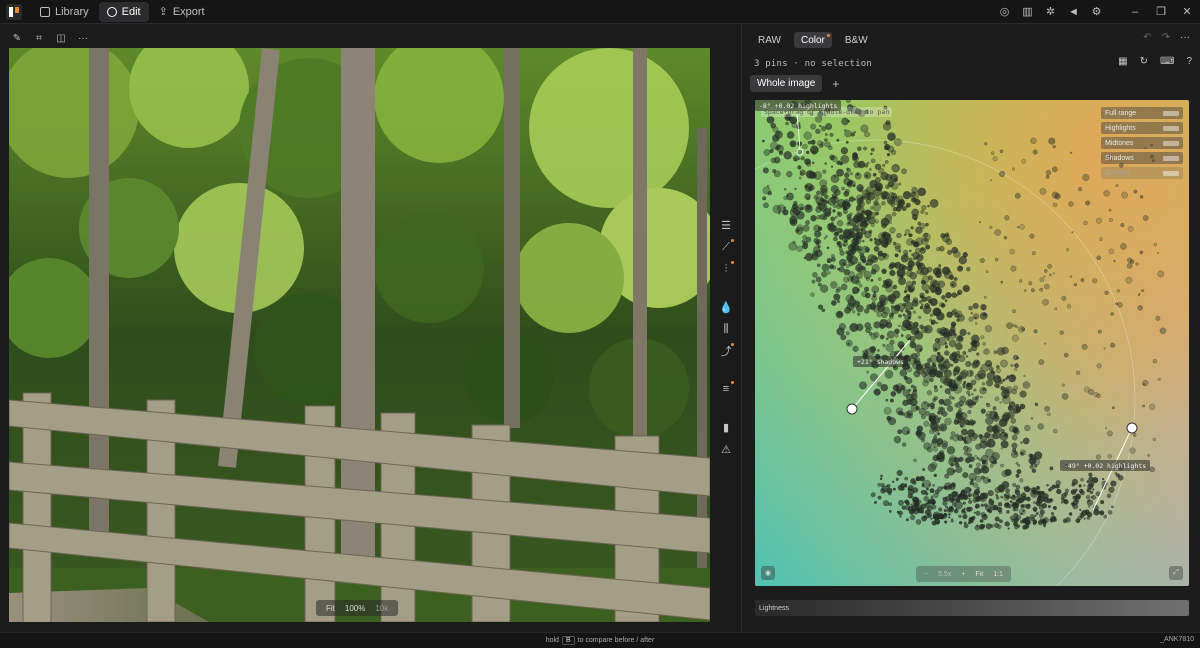 The height and width of the screenshot is (648, 1200). Describe the element at coordinates (880, 361) in the screenshot. I see `pin-tag-2: +21° shadows` at that location.